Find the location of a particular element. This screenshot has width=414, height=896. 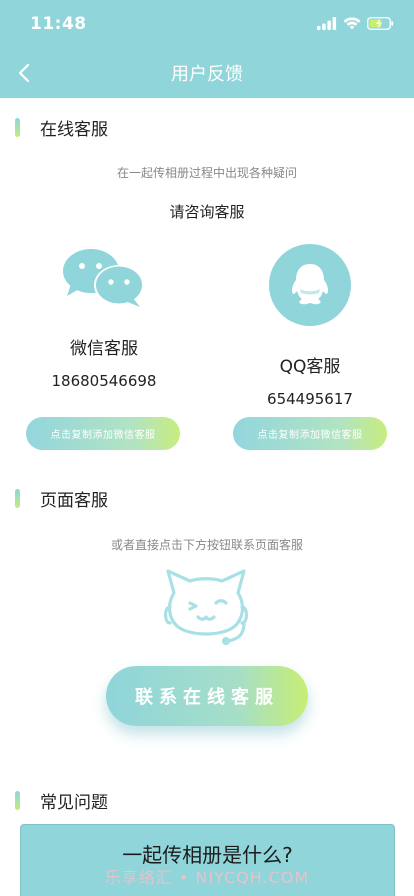

wechat-service: 微信客服 18680546698 is located at coordinates (104, 319).